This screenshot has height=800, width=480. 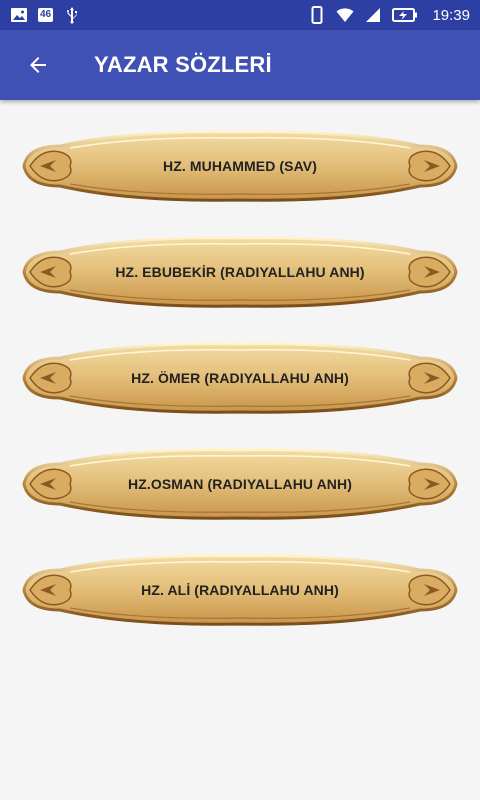 I want to click on wifi-icon, so click(x=345, y=15).